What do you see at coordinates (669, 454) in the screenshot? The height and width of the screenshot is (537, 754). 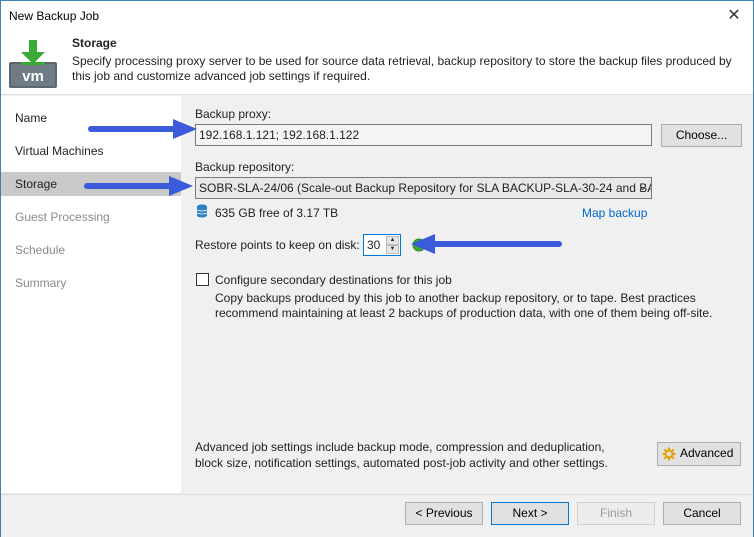 I see `gear-icon` at bounding box center [669, 454].